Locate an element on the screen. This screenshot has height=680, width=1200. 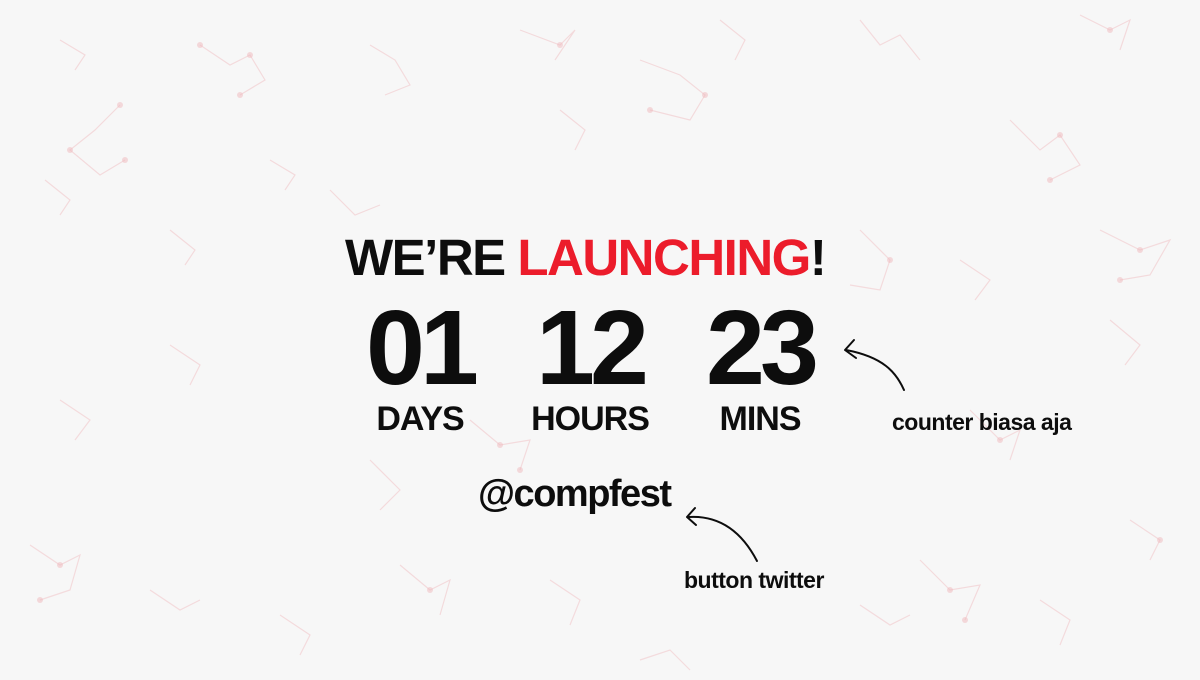
countdown-hours-label: HOURS is located at coordinates (590, 419).